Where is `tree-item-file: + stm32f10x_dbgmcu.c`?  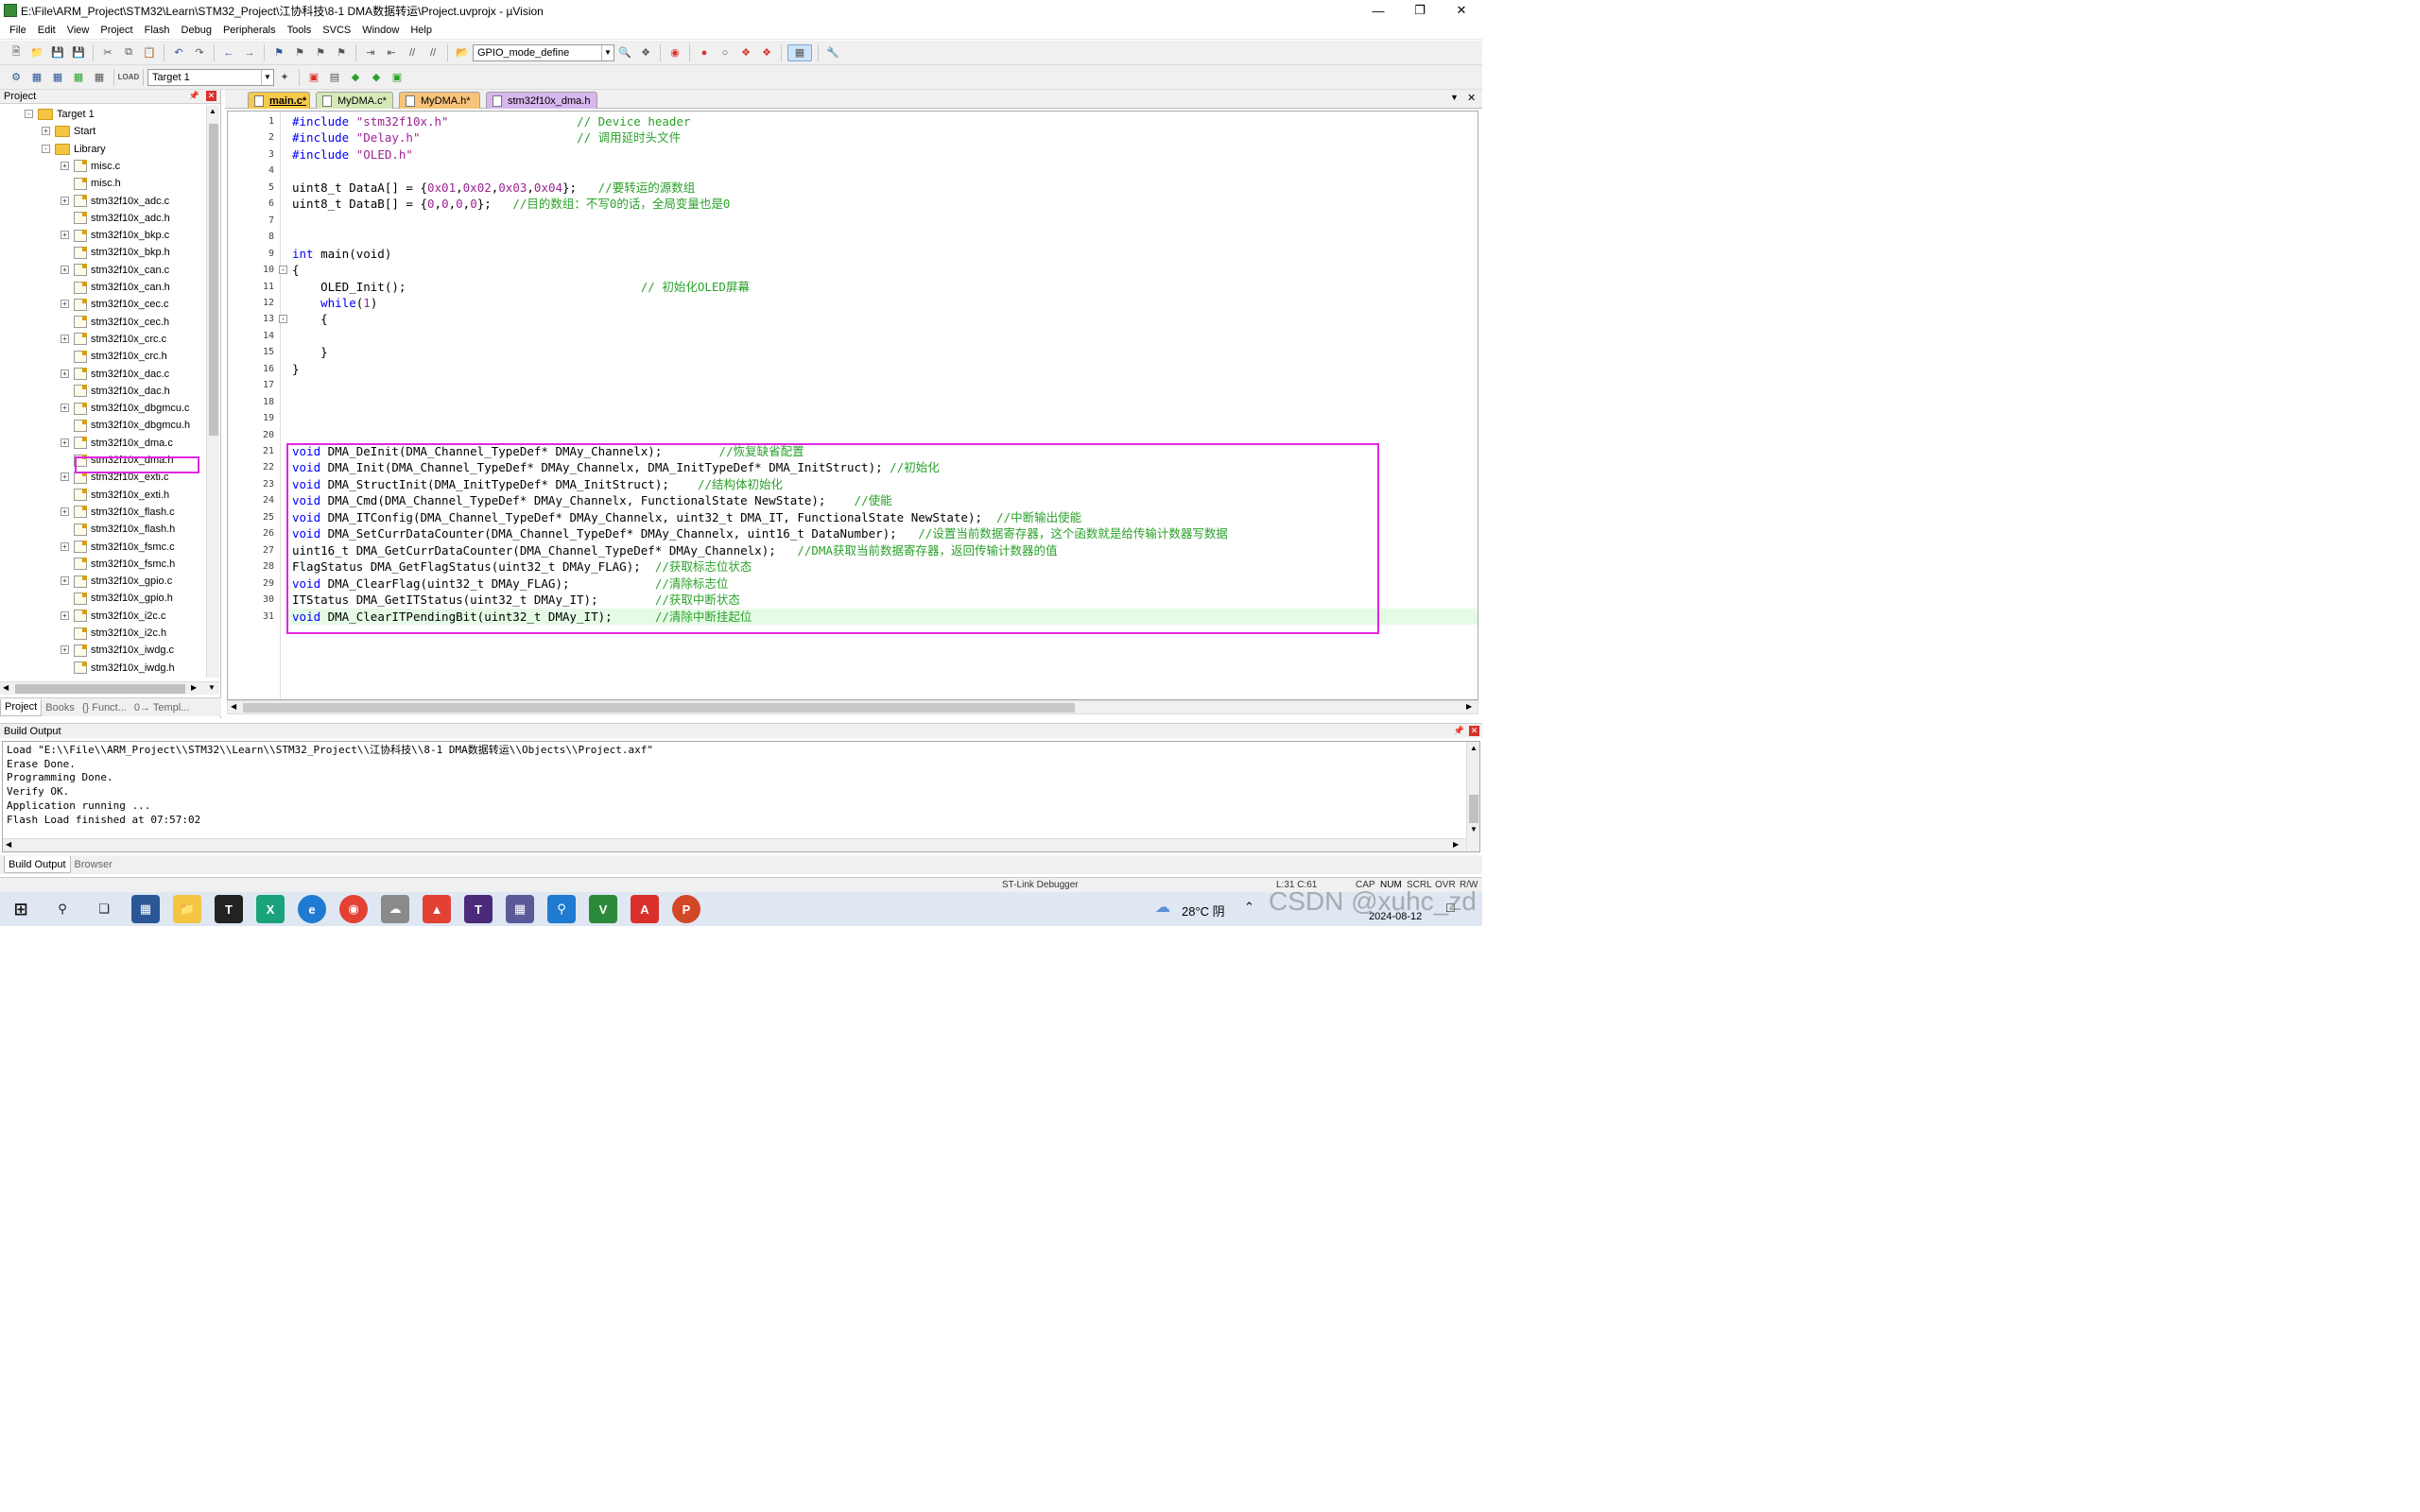
tree-item-file: + stm32f10x_dbgmcu.c is located at coordinates (125, 408).